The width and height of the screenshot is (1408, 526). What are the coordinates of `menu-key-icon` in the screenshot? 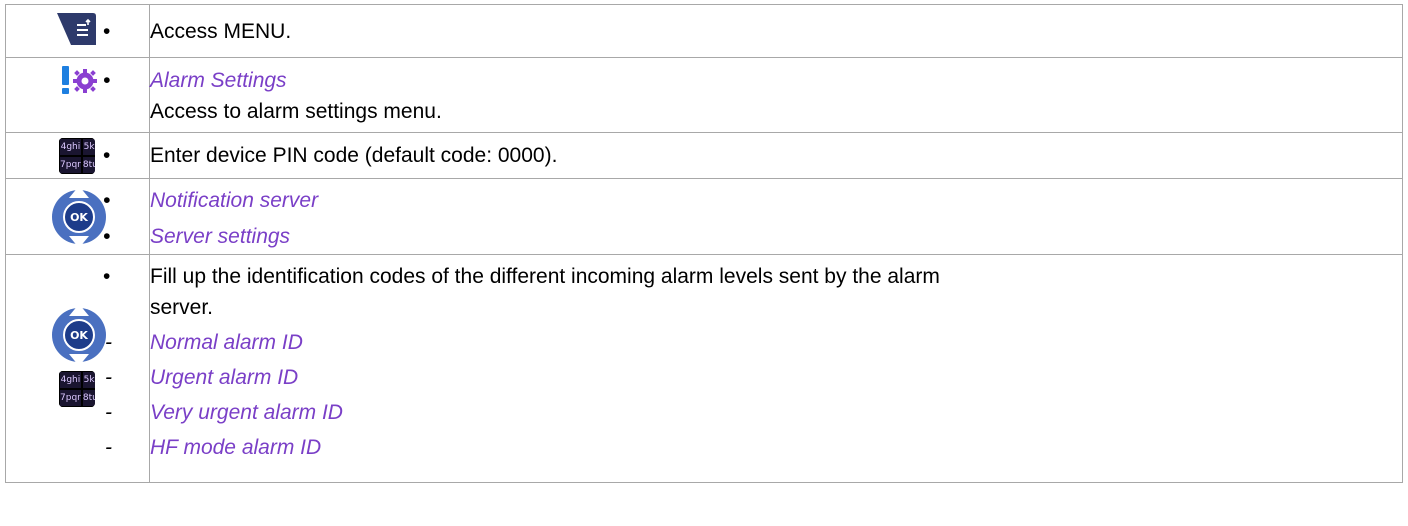 It's located at (76, 31).